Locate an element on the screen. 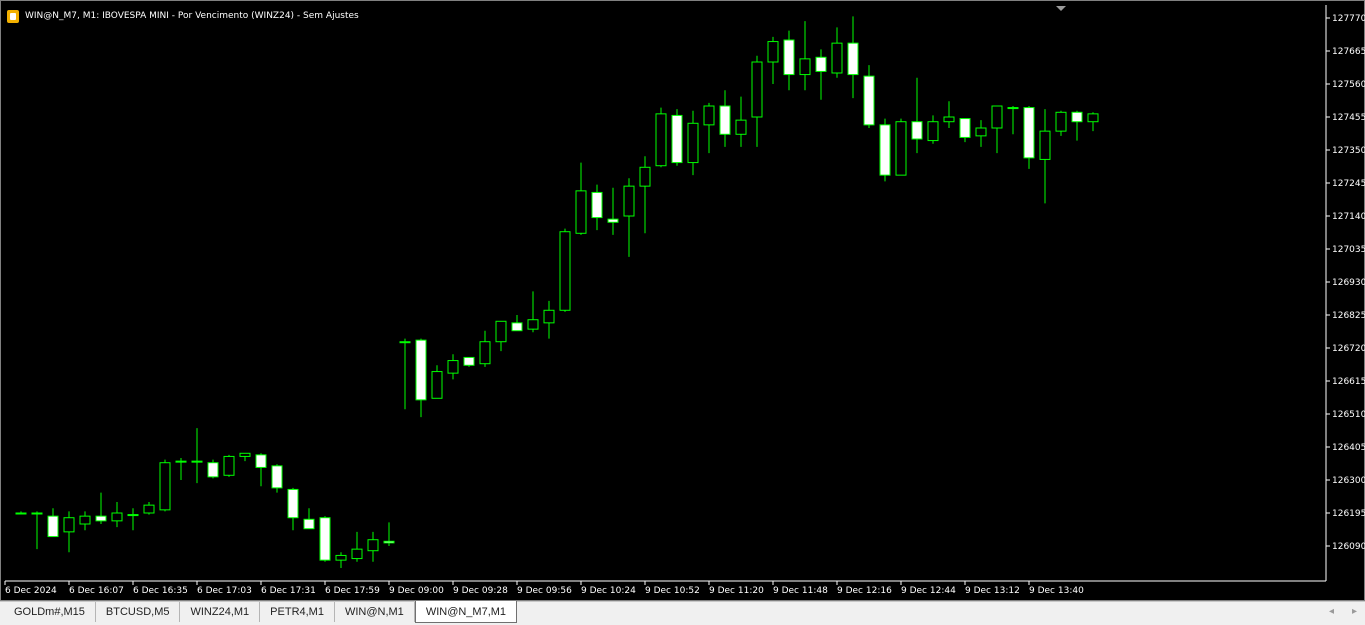  time-tick-label: 9 Dec 12:44 is located at coordinates (928, 591).